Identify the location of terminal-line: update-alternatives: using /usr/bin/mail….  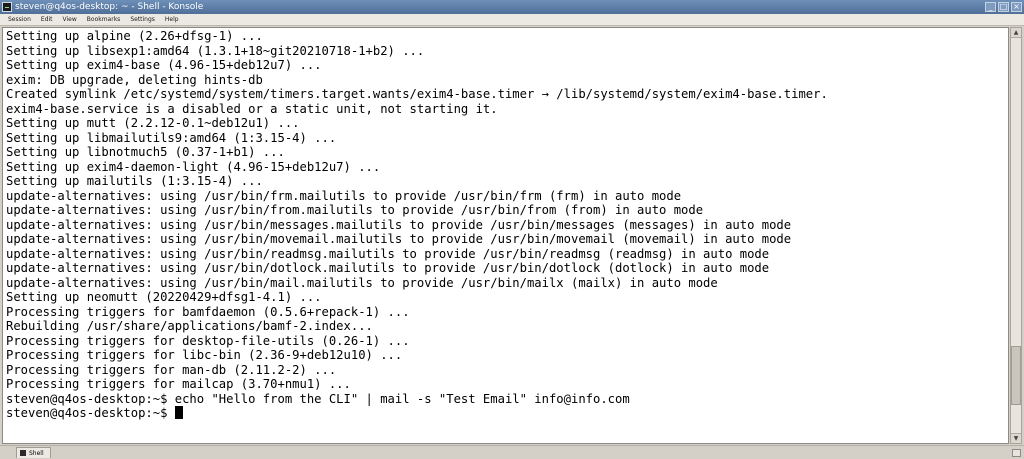
(362, 282).